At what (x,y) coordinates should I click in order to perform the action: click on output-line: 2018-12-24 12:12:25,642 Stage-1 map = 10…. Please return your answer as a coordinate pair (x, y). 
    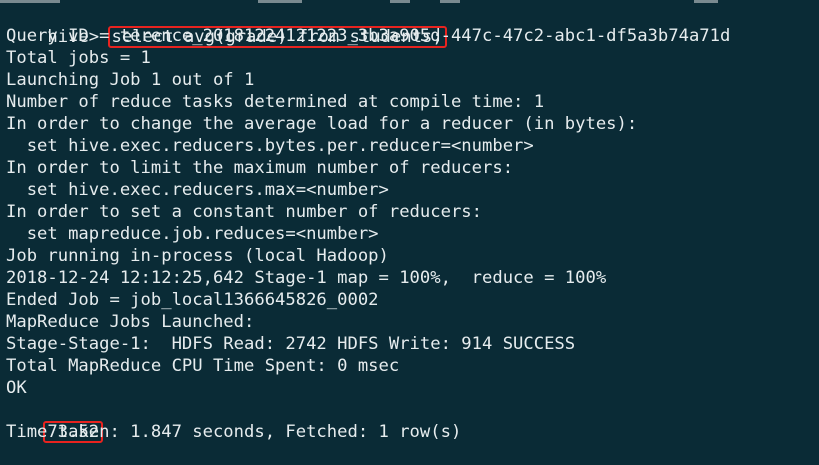
    Looking at the image, I should click on (306, 278).